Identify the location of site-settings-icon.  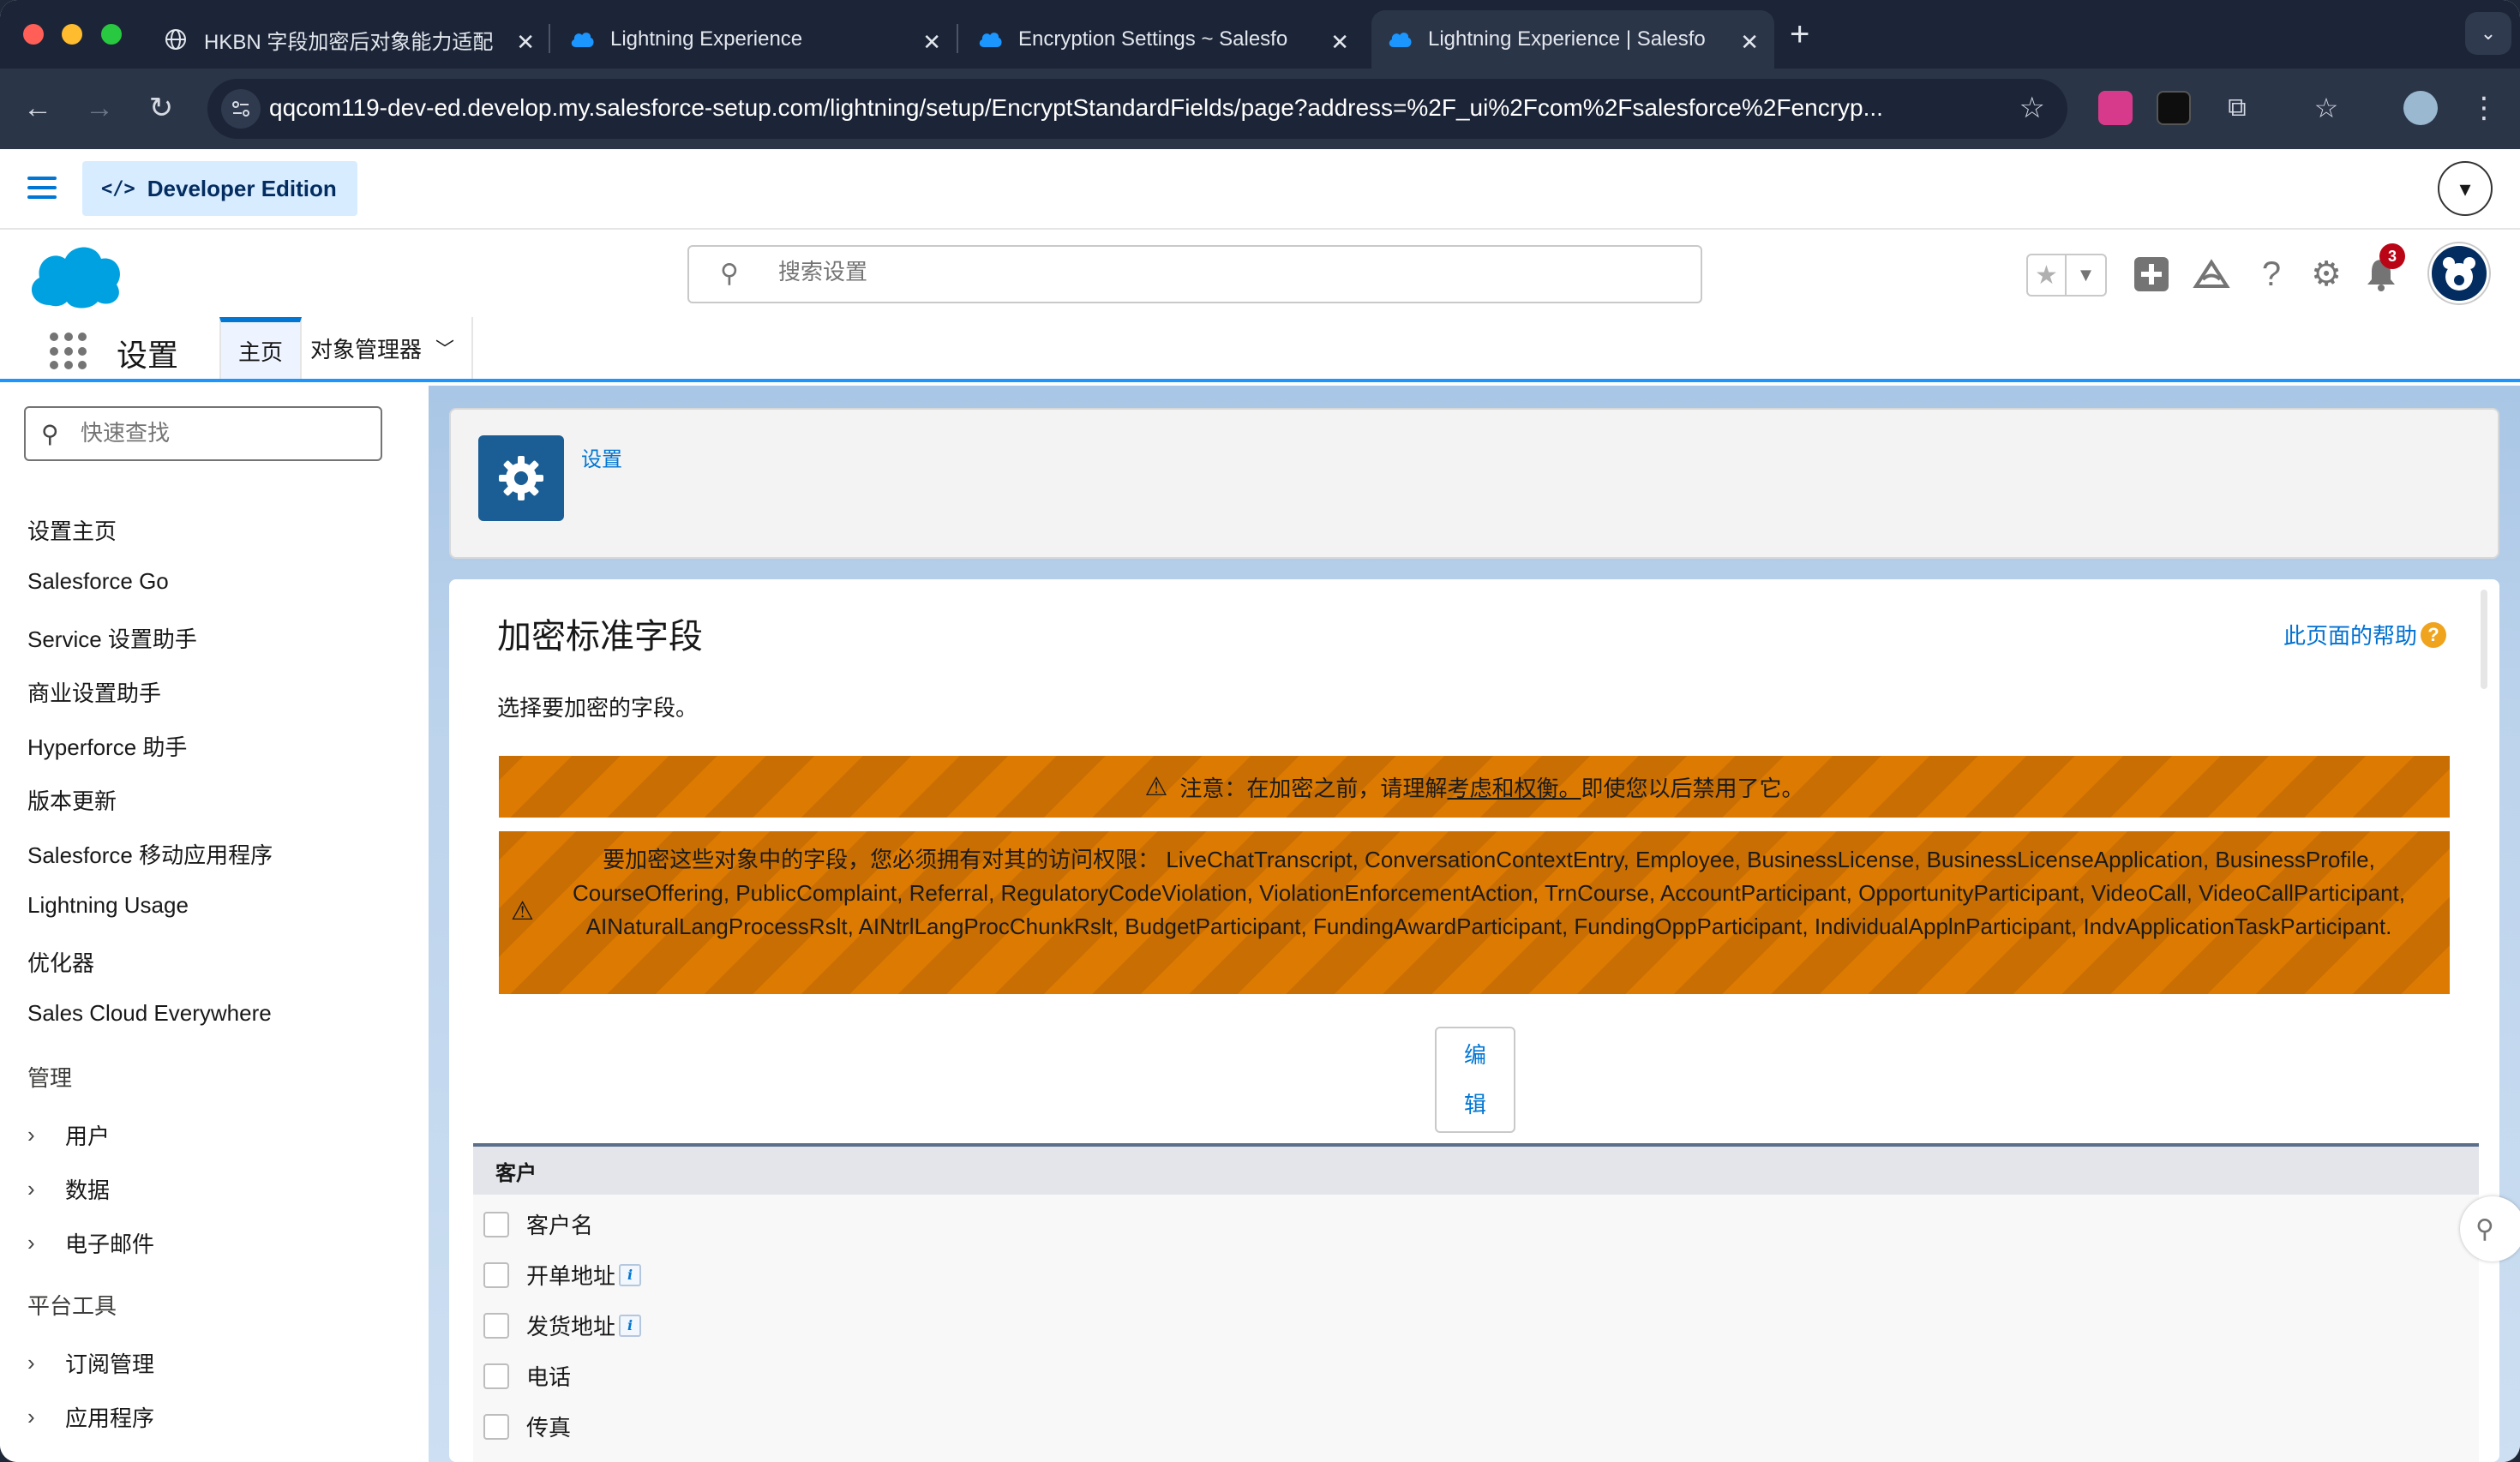
(241, 109).